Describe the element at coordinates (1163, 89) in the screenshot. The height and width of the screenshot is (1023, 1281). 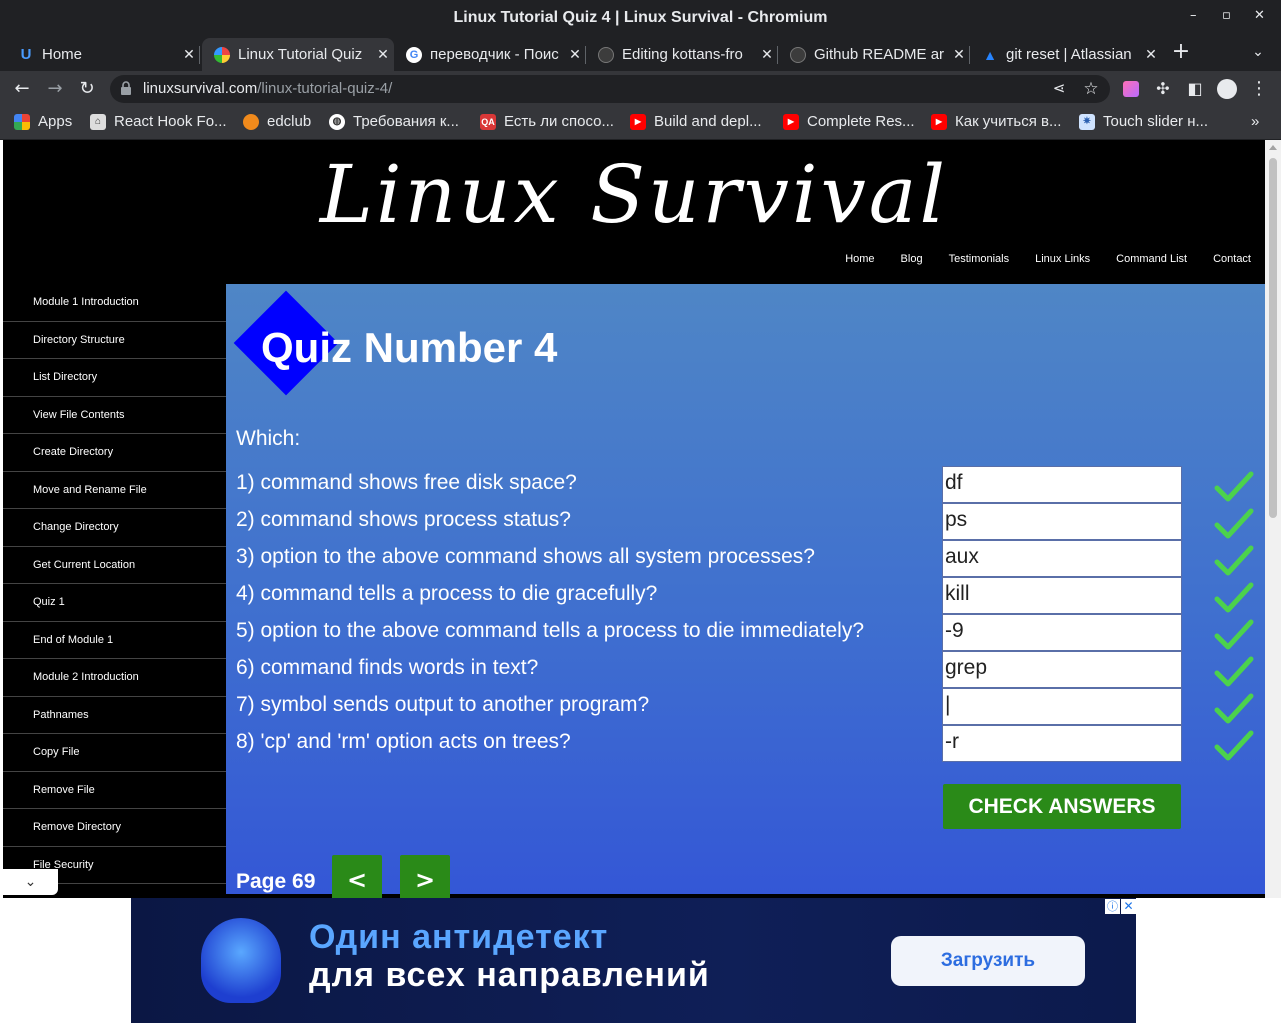
I see `puzzle-icon: ✣` at that location.